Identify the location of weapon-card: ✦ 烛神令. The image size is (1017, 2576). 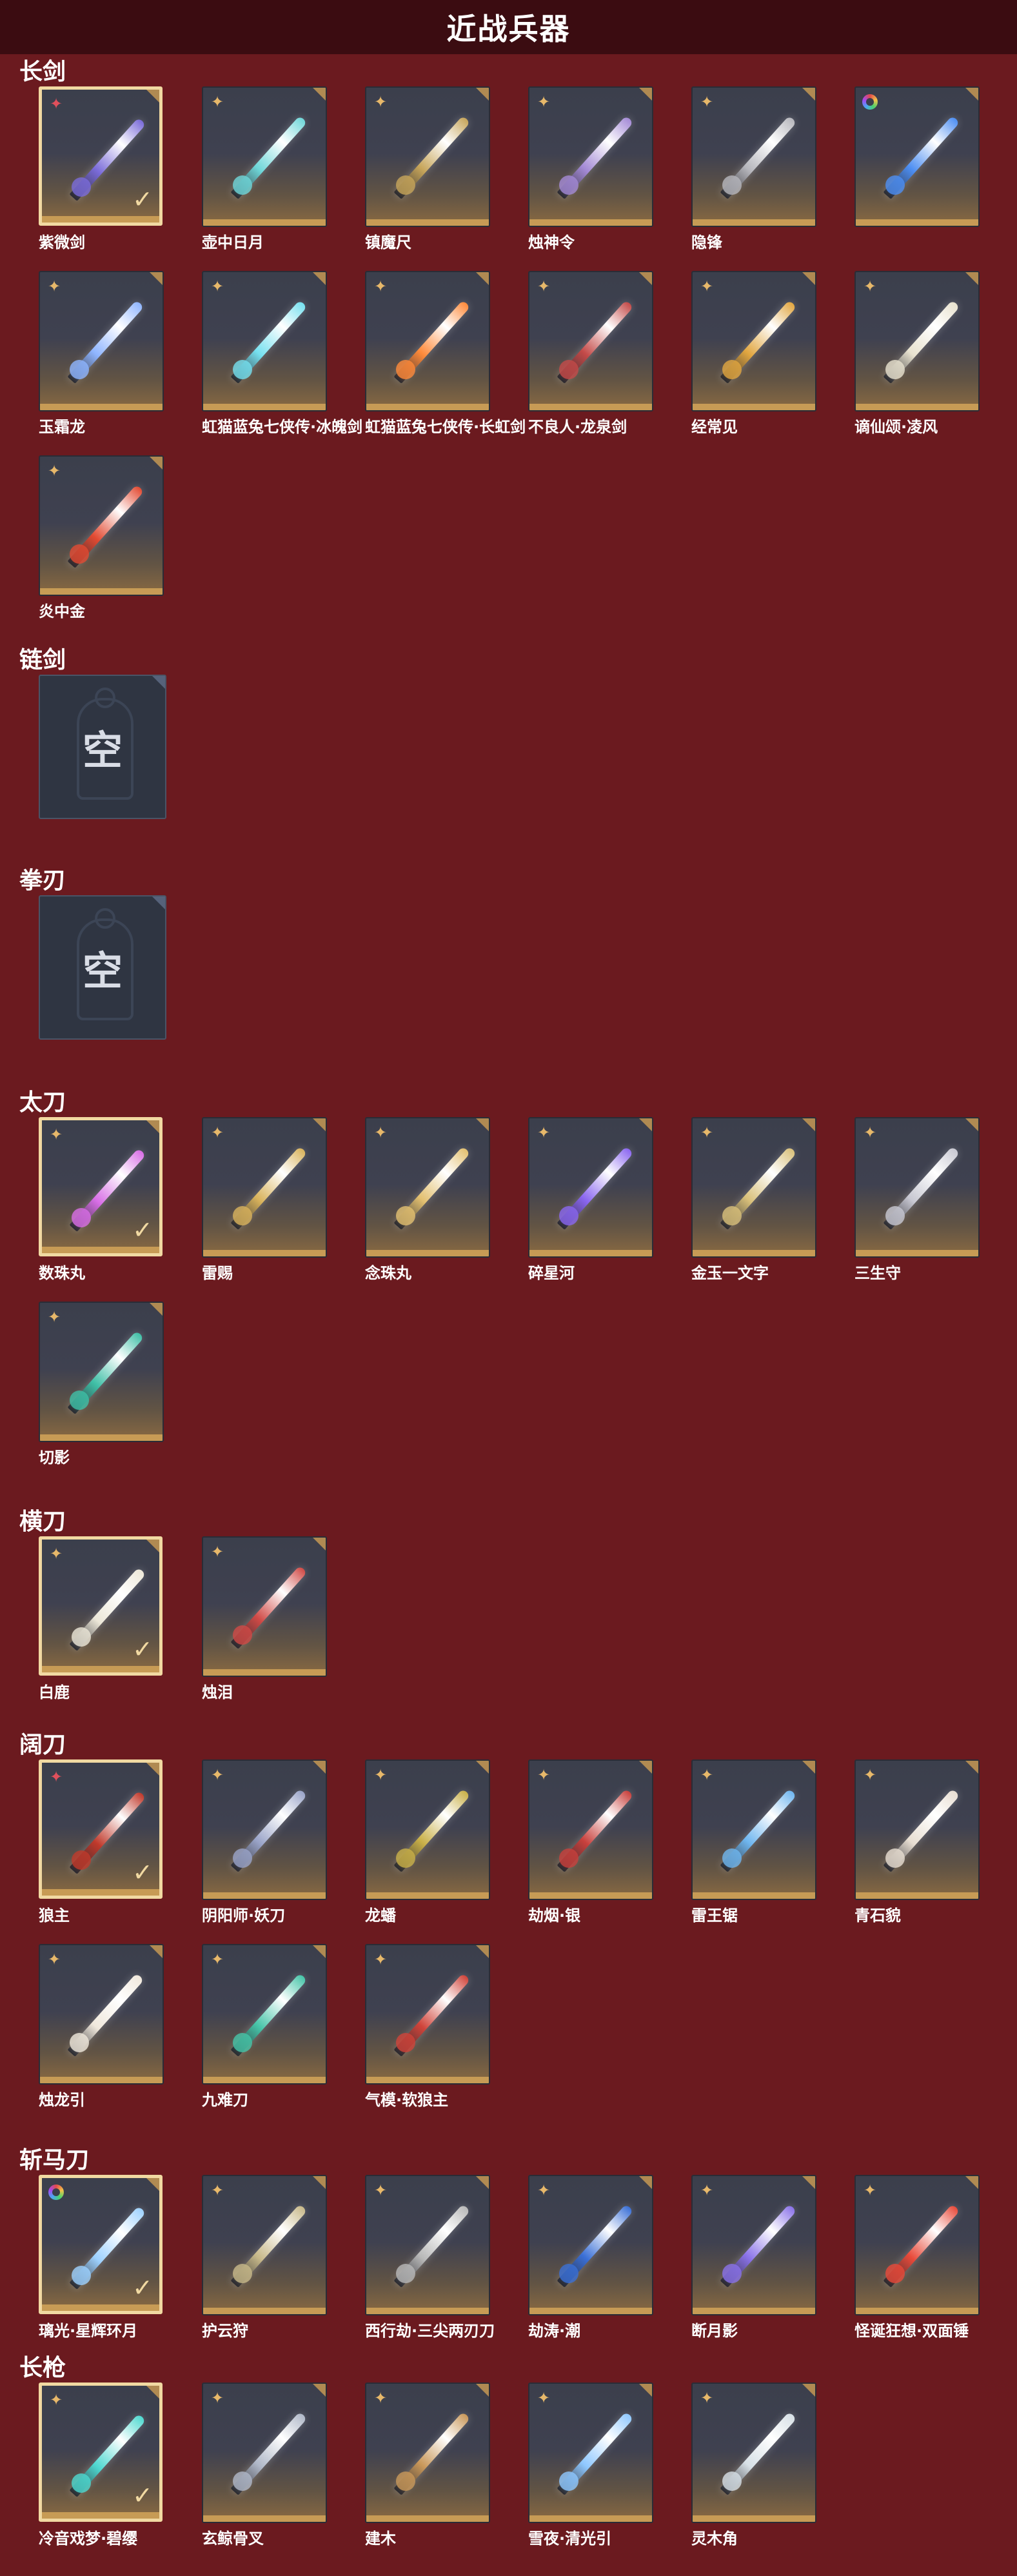
(590, 183).